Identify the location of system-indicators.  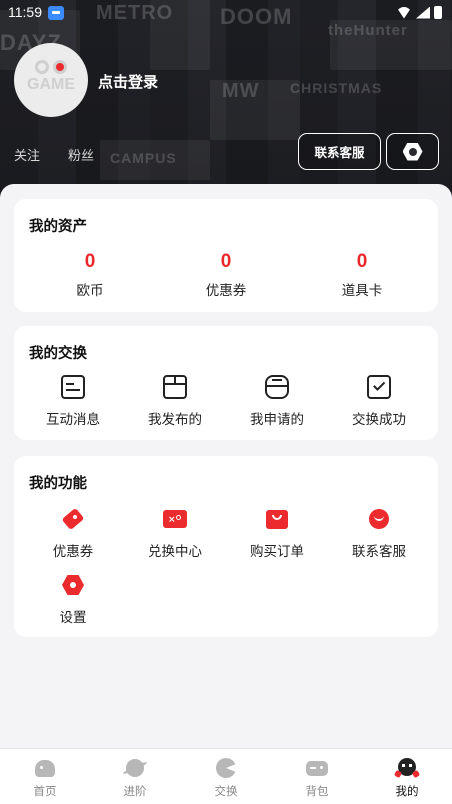
(419, 12).